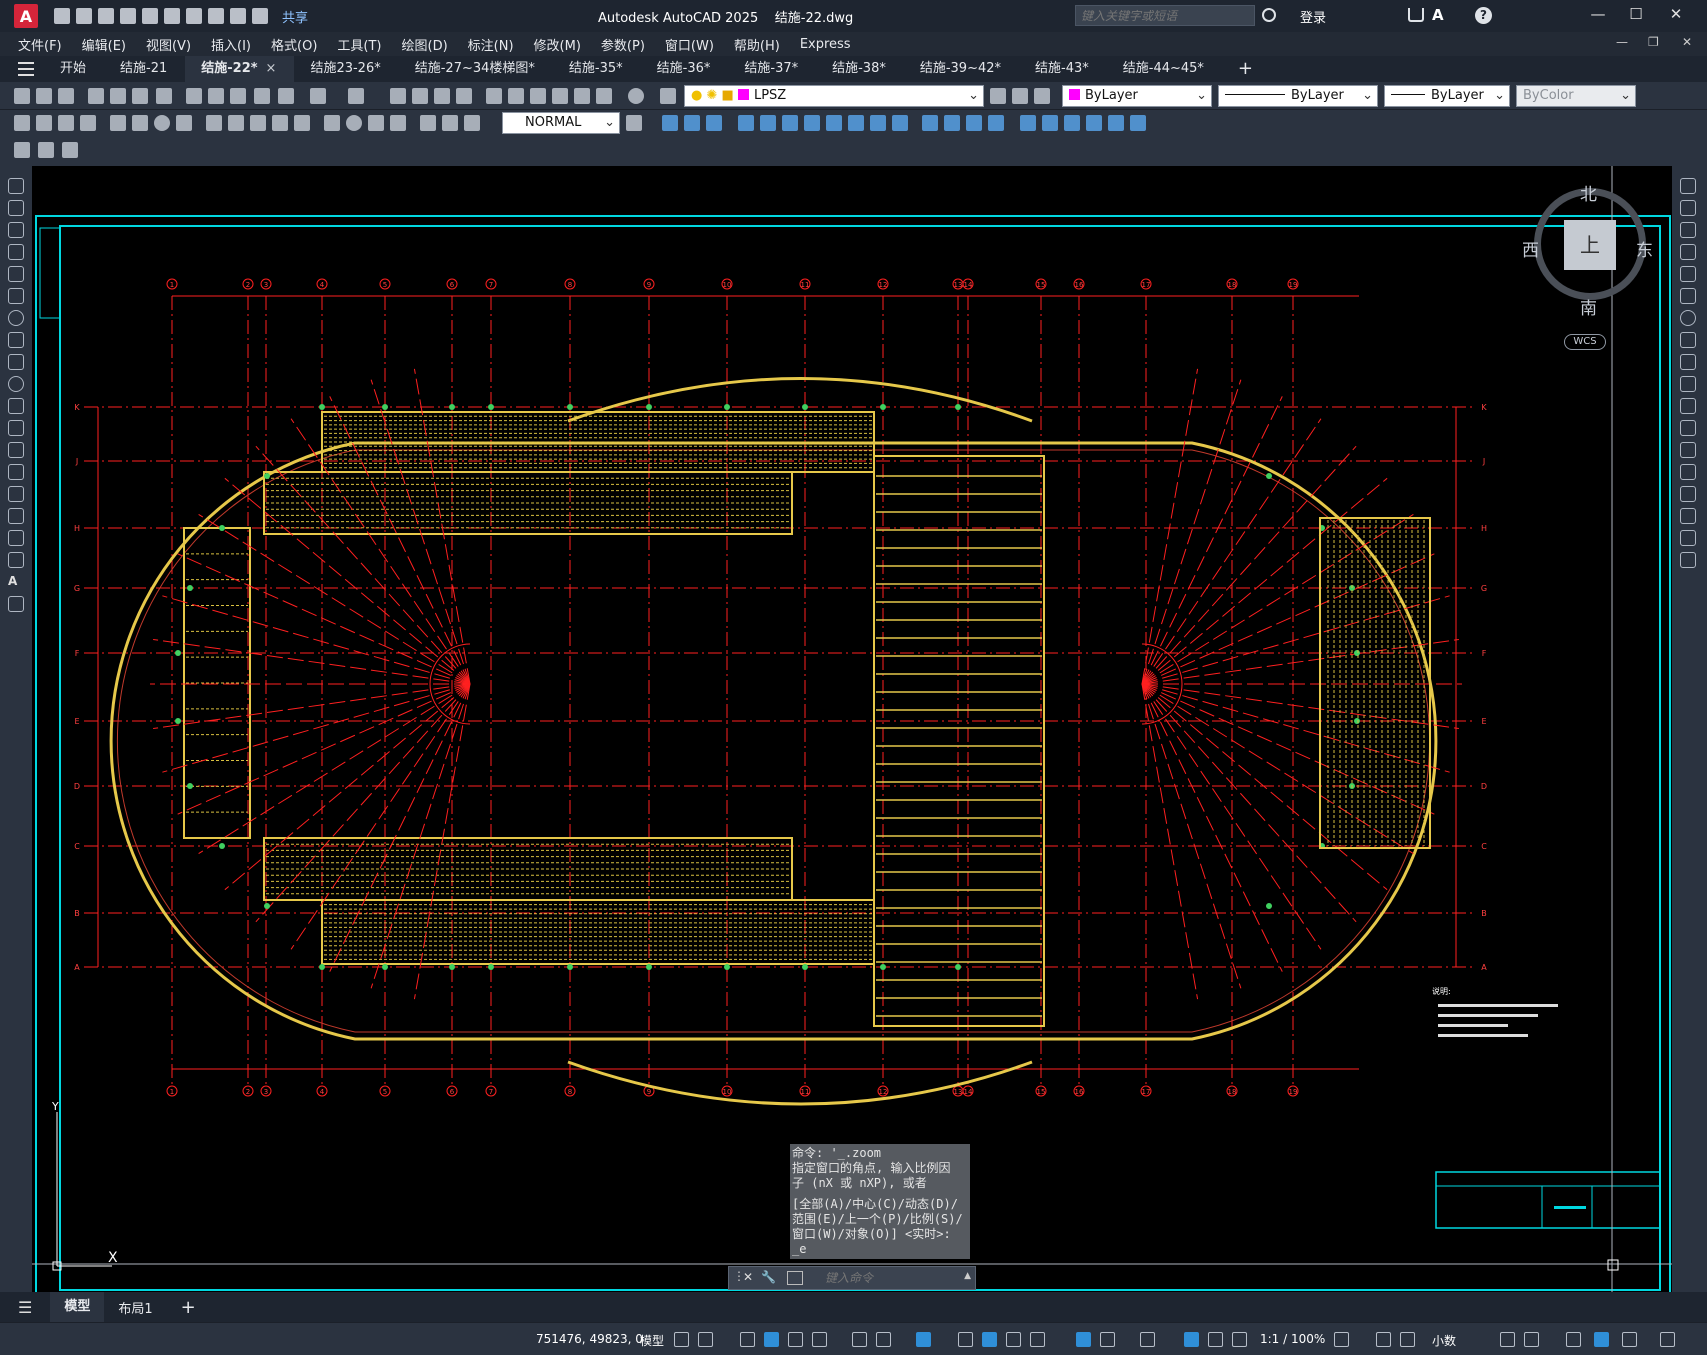  Describe the element at coordinates (1688, 538) in the screenshot. I see `blend-curves-icon` at that location.